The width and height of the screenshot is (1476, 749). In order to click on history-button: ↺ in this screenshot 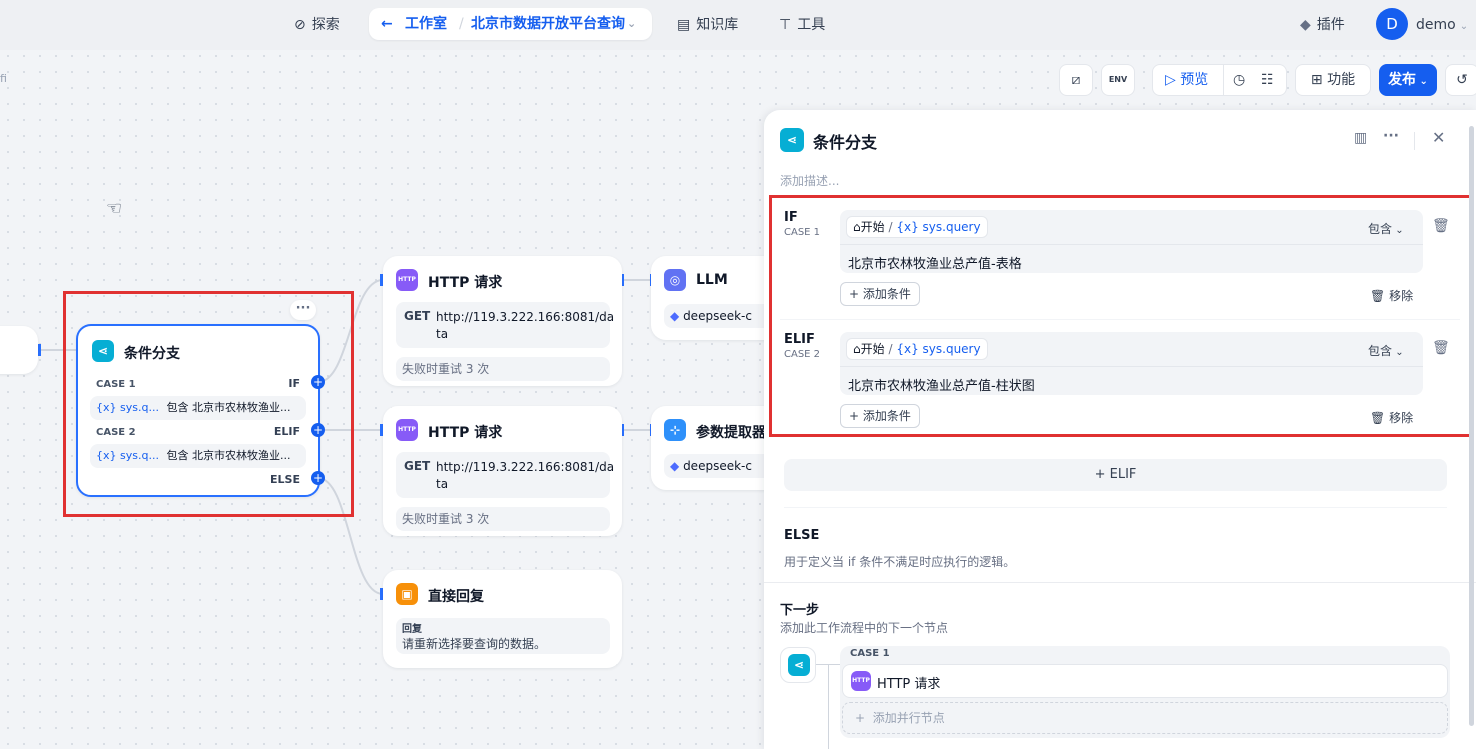, I will do `click(1460, 80)`.